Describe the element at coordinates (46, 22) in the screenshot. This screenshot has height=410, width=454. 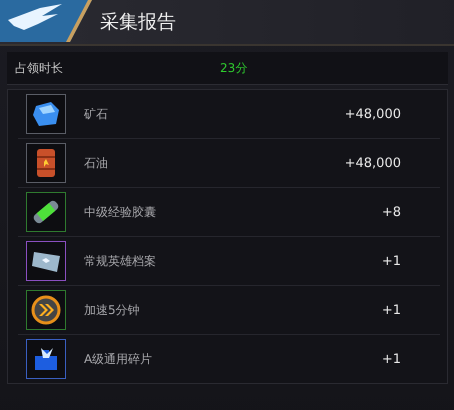
I see `eagle-emblem-icon` at that location.